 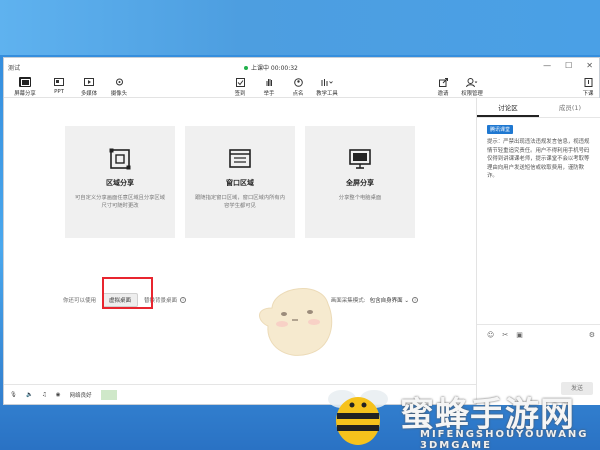 I want to click on rollcall-button: 点名, so click(x=298, y=87).